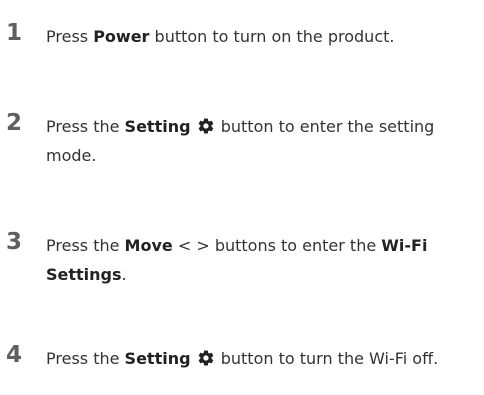 The width and height of the screenshot is (484, 395). Describe the element at coordinates (14, 33) in the screenshot. I see `step-number: 1` at that location.